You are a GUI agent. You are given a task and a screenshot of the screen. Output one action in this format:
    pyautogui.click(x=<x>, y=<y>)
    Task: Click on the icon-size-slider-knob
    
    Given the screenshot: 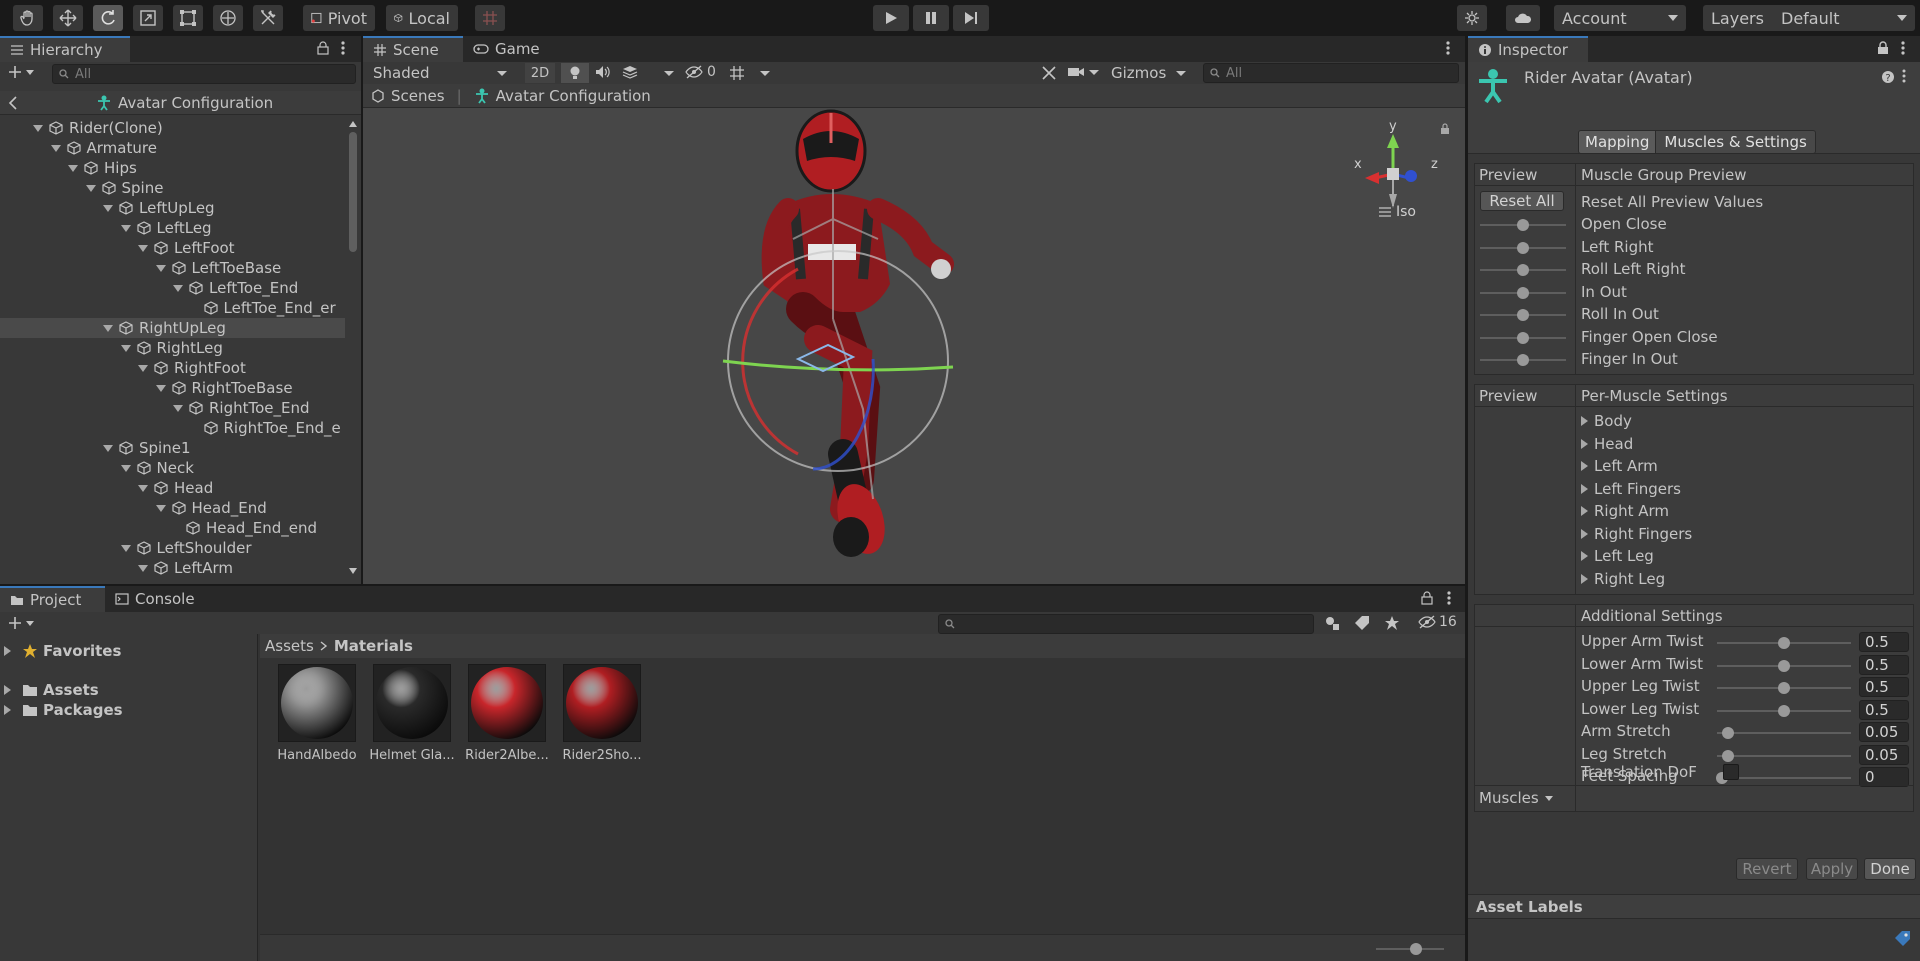 What is the action you would take?
    pyautogui.click(x=1416, y=949)
    